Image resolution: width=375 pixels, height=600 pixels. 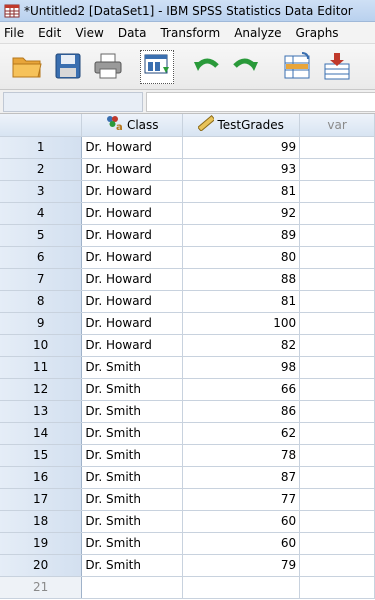 What do you see at coordinates (241, 433) in the screenshot?
I see `grade-cell: 62` at bounding box center [241, 433].